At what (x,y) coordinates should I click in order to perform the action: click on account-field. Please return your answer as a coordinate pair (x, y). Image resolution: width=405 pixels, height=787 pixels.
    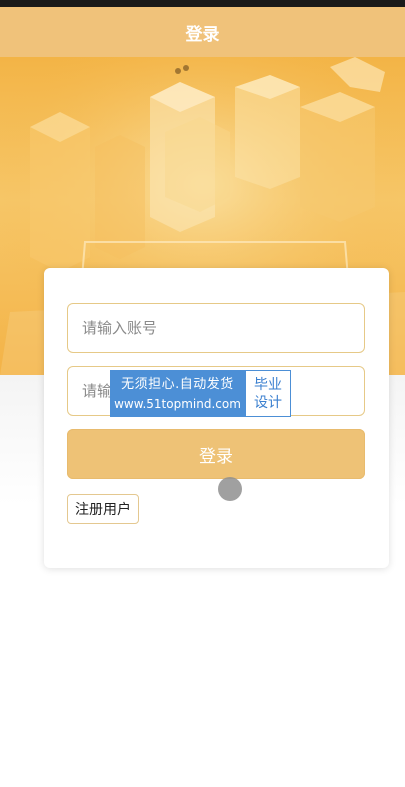
    Looking at the image, I should click on (216, 328).